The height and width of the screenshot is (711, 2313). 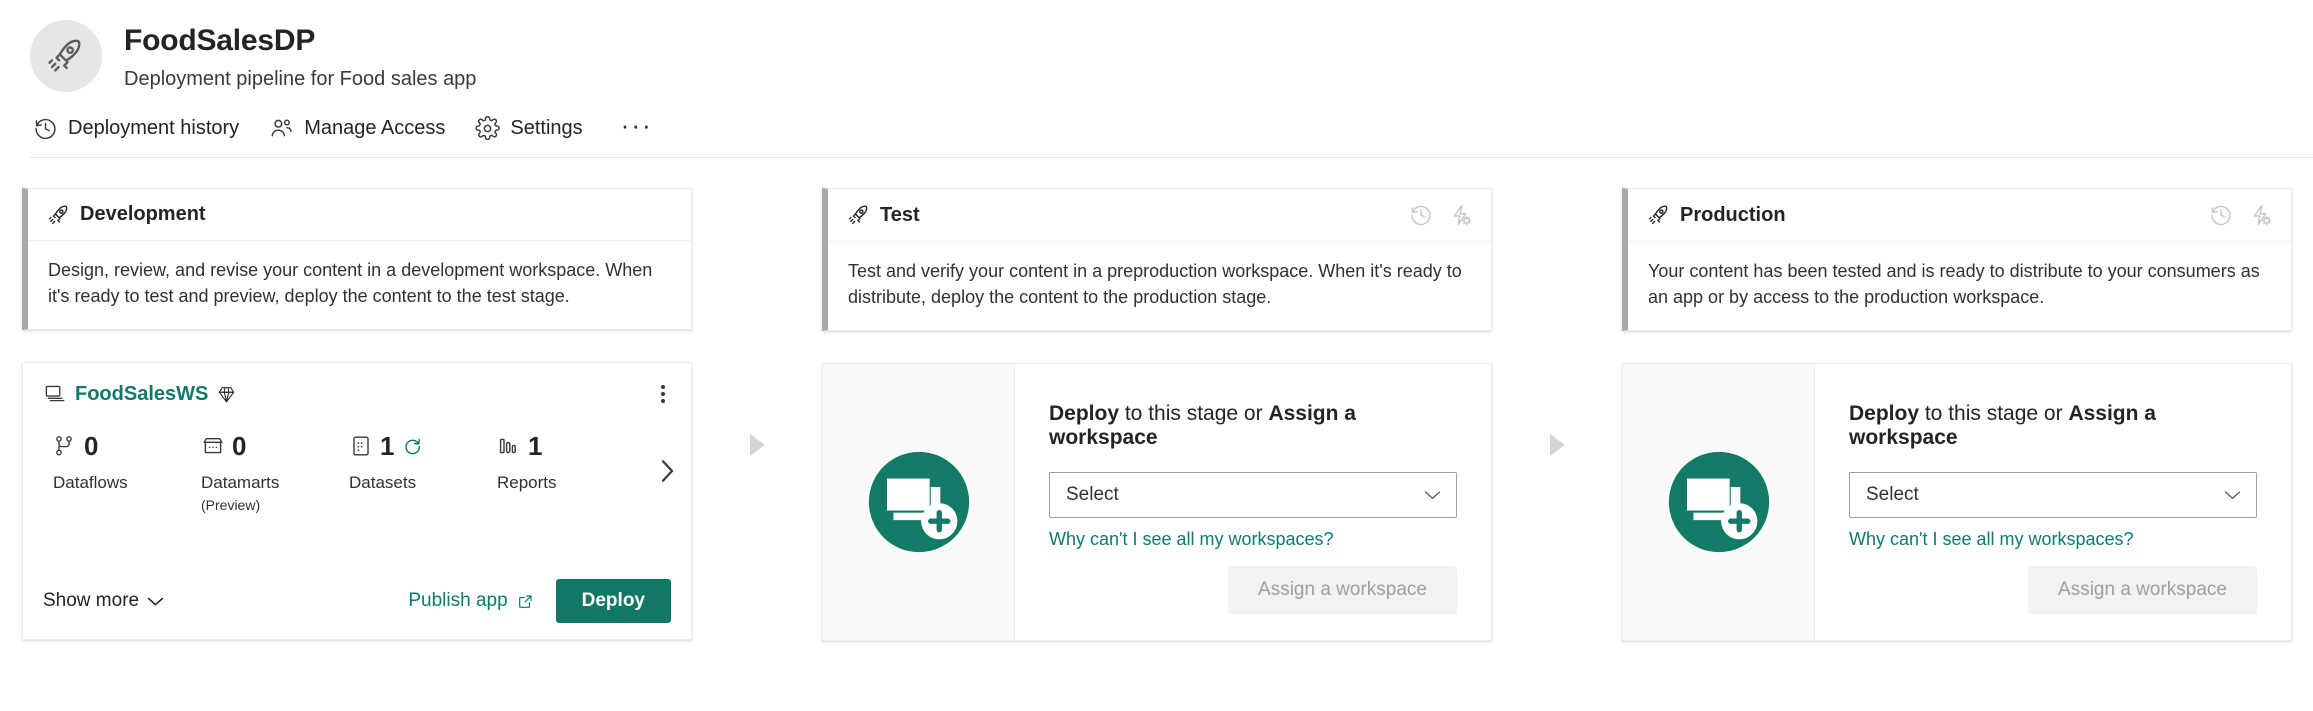 I want to click on metric-sublabel: (Preview), so click(x=231, y=505).